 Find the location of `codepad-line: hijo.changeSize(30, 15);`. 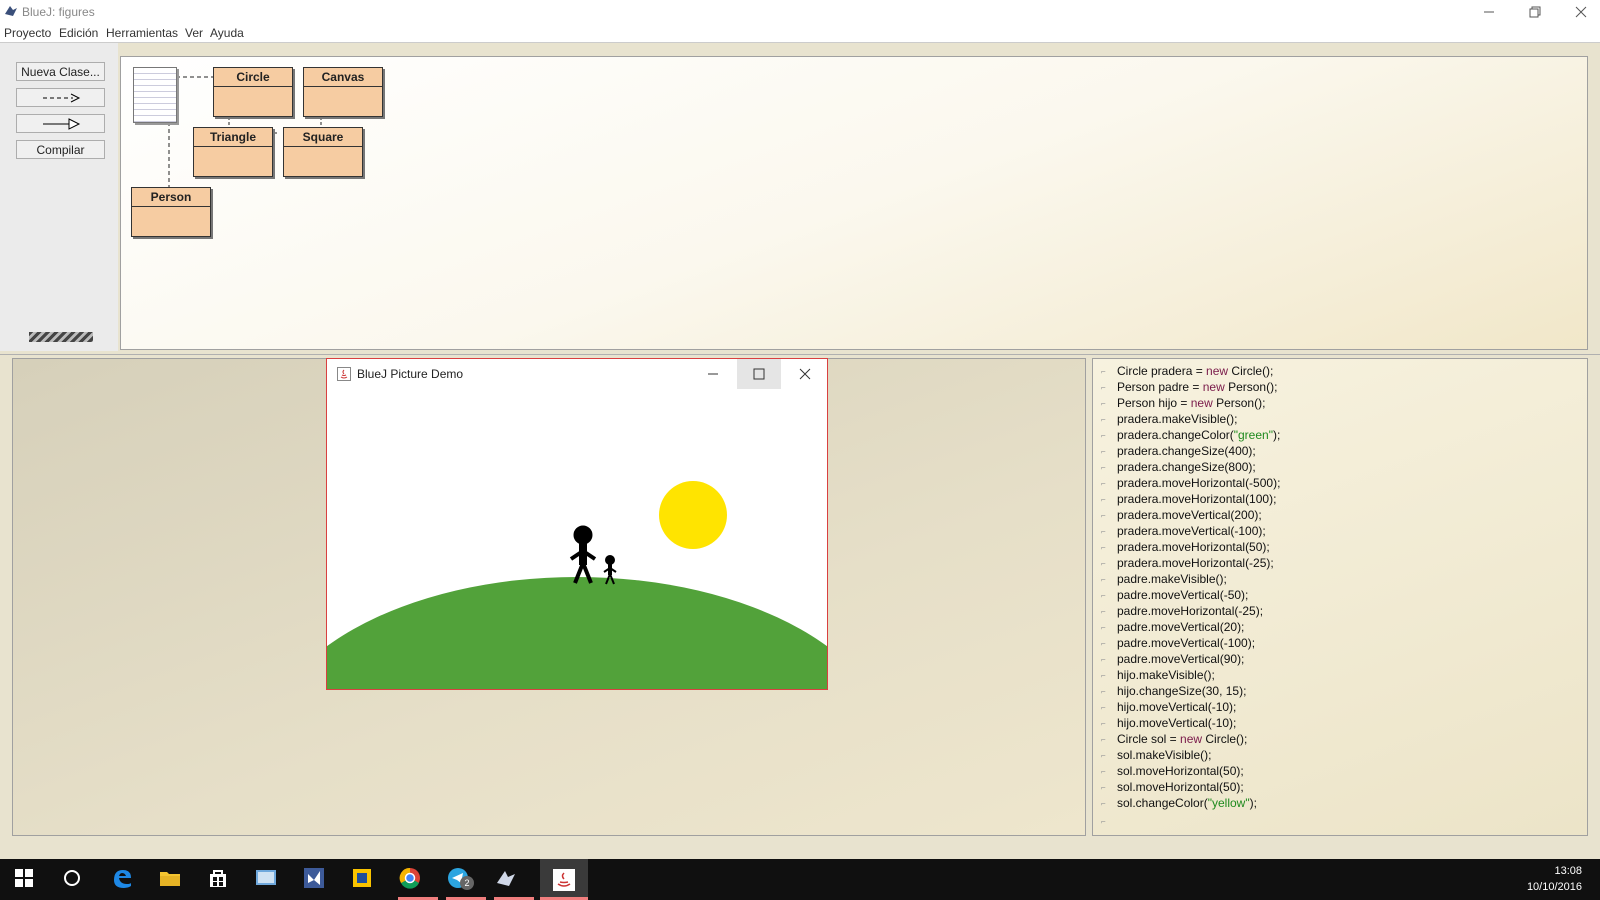

codepad-line: hijo.changeSize(30, 15); is located at coordinates (1181, 691).